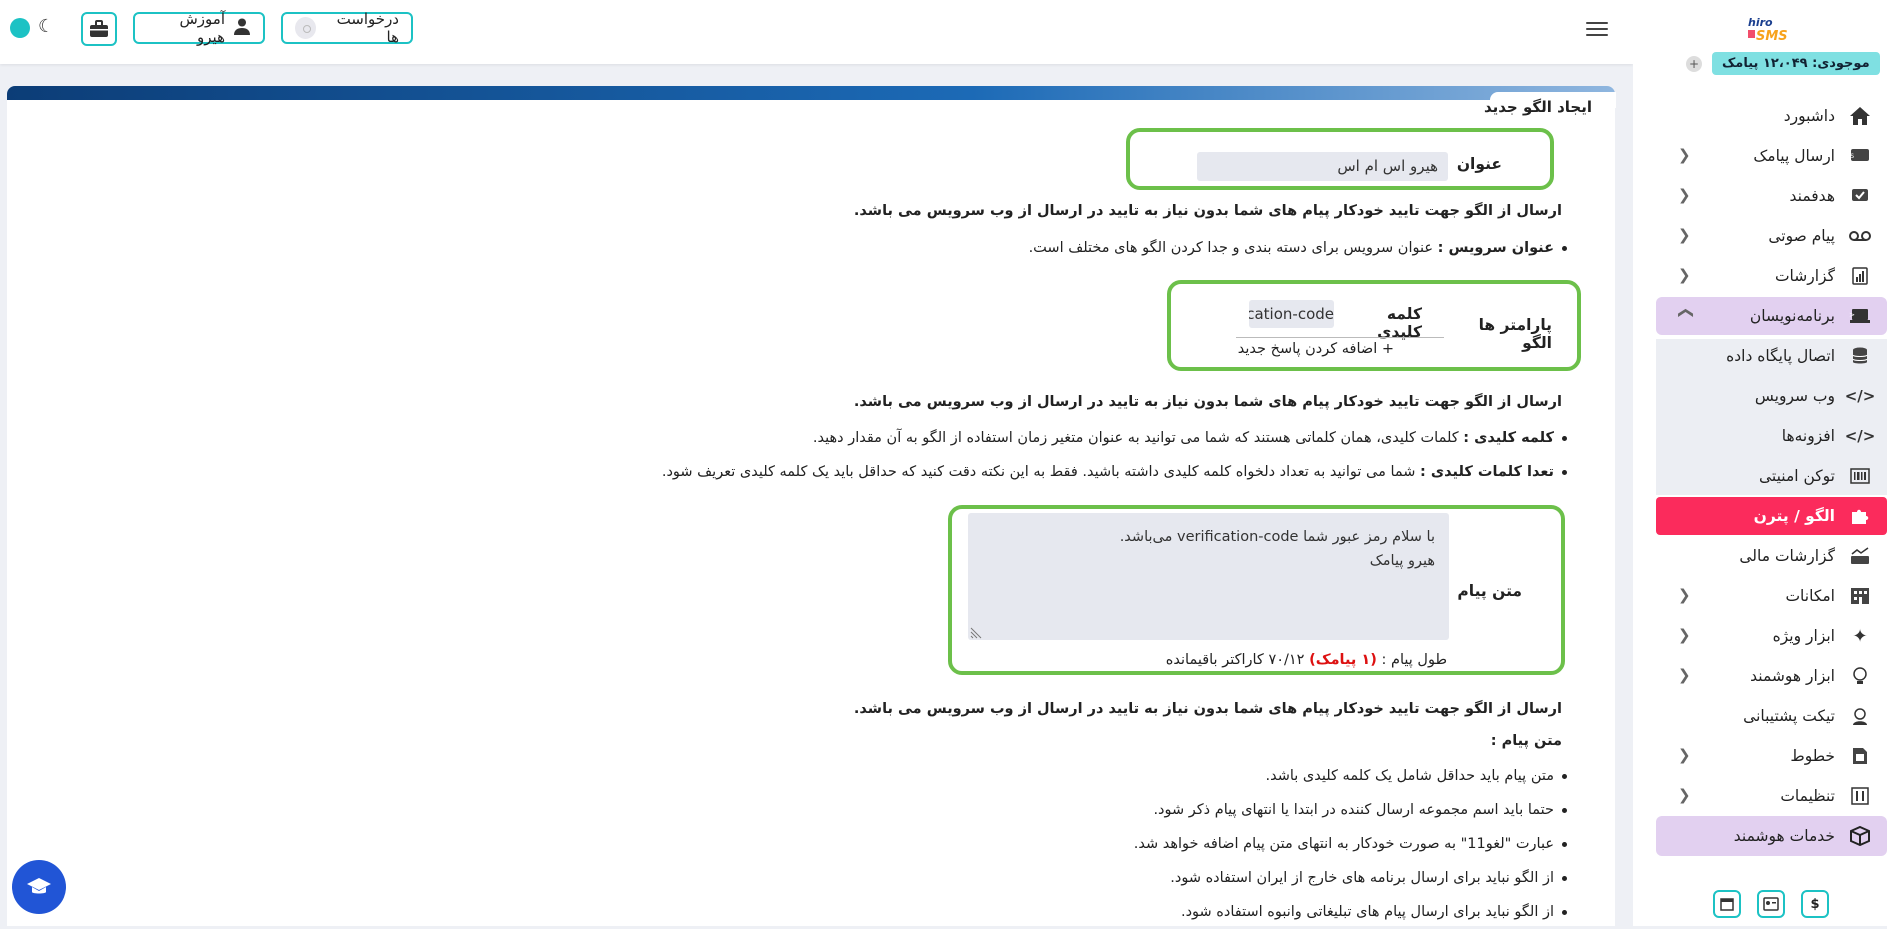  I want to click on length-prefix: طول پیام :, so click(1412, 660).